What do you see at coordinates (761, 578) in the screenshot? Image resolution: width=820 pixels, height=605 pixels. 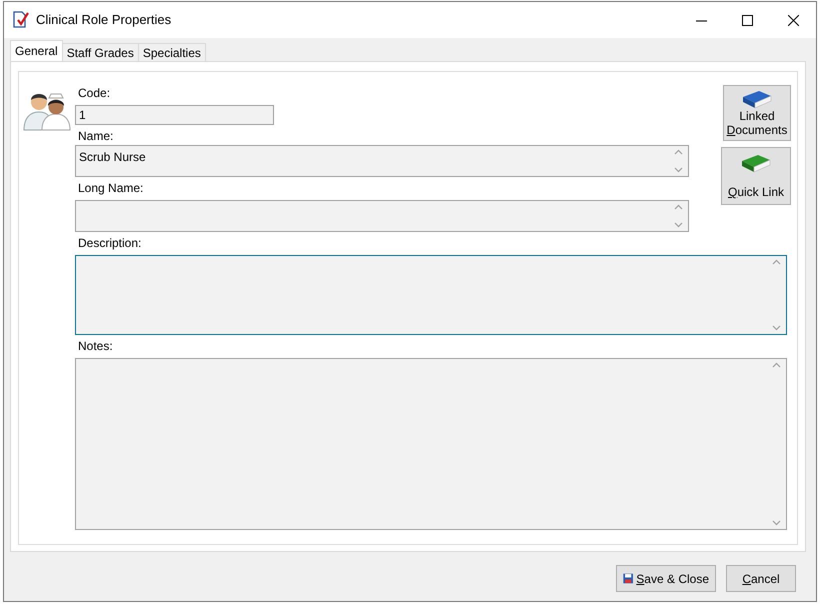 I see `cancel-button: Cancel` at bounding box center [761, 578].